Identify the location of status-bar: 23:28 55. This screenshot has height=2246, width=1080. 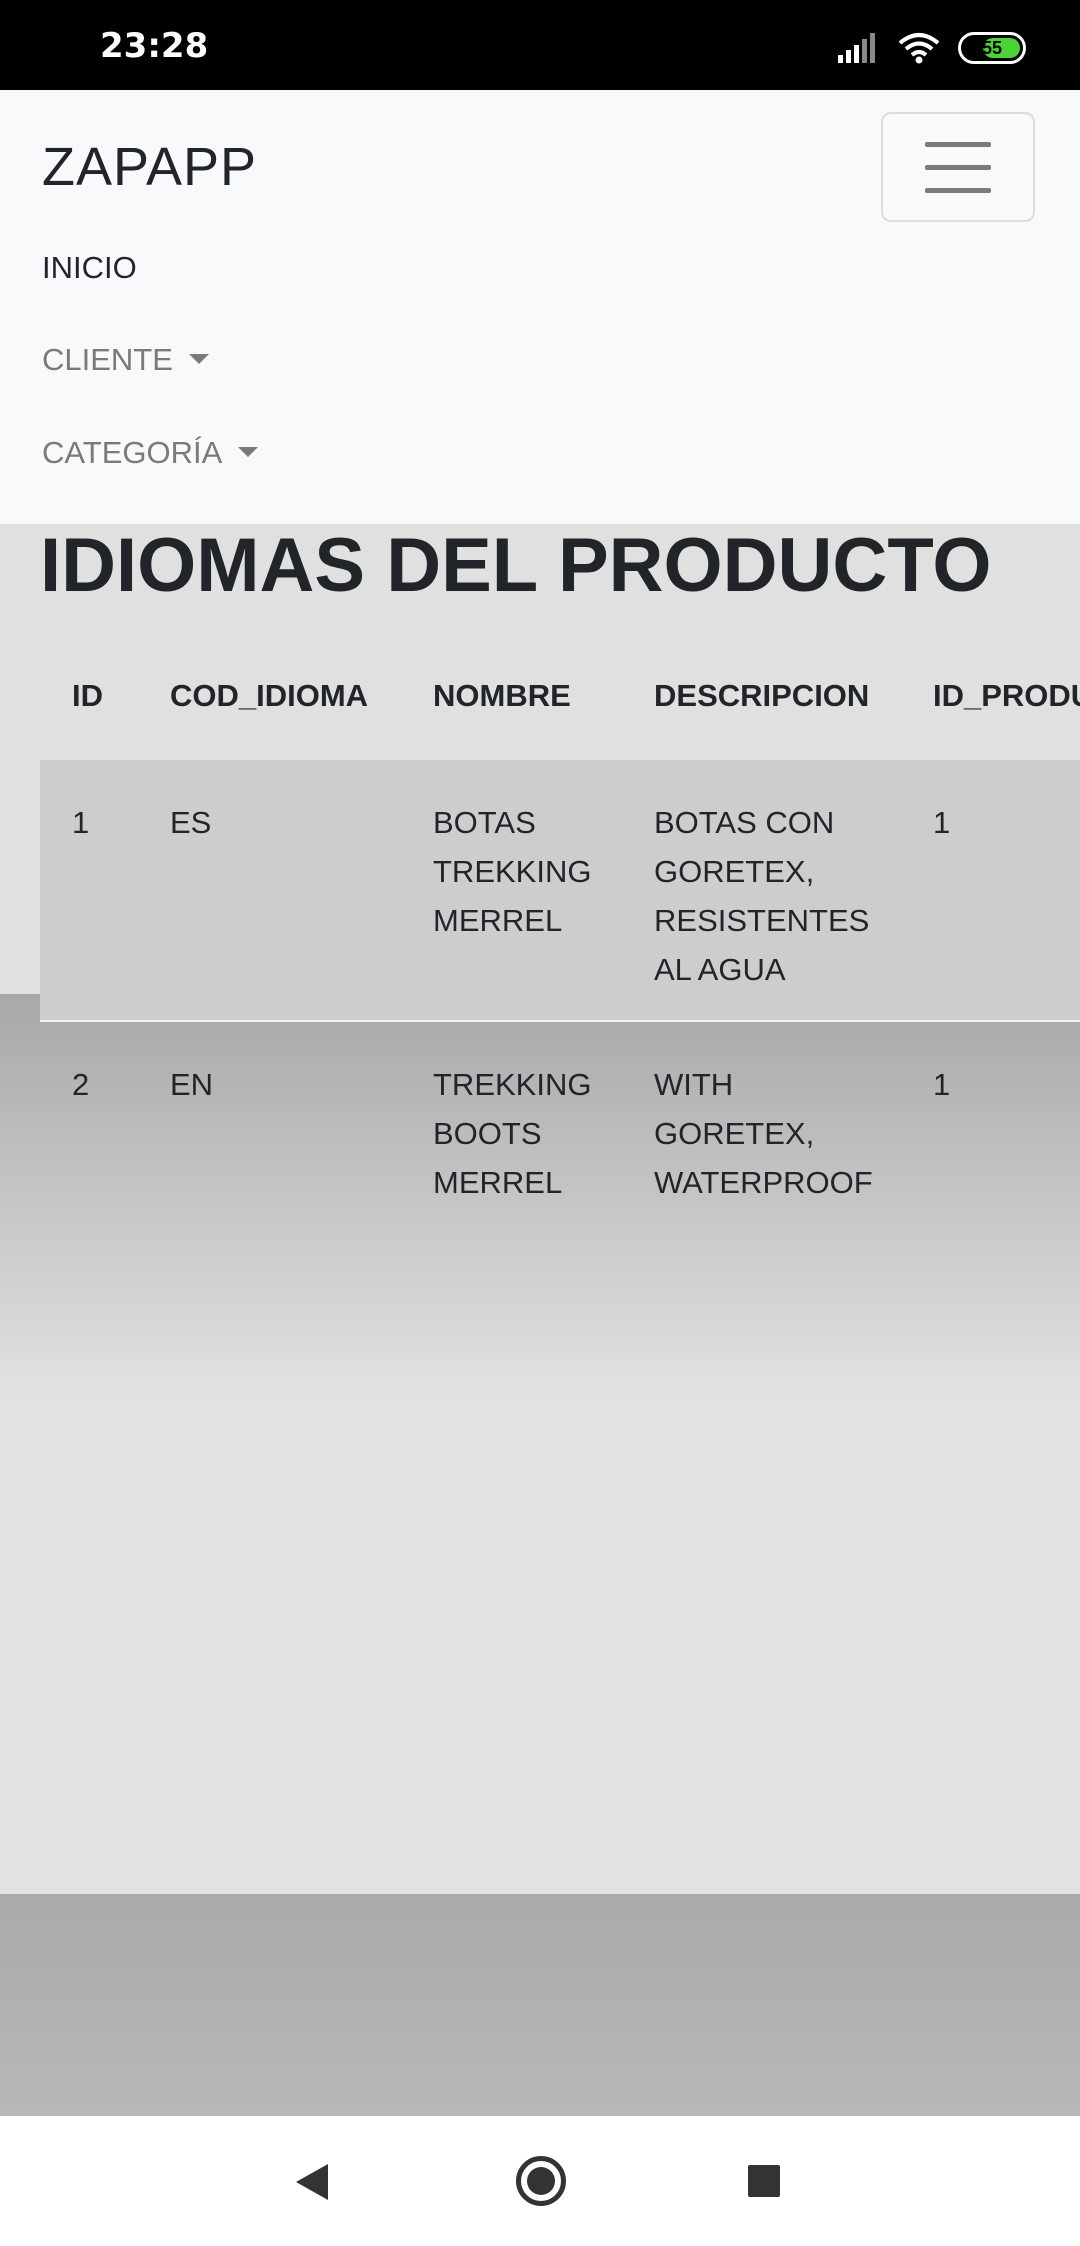
(540, 45).